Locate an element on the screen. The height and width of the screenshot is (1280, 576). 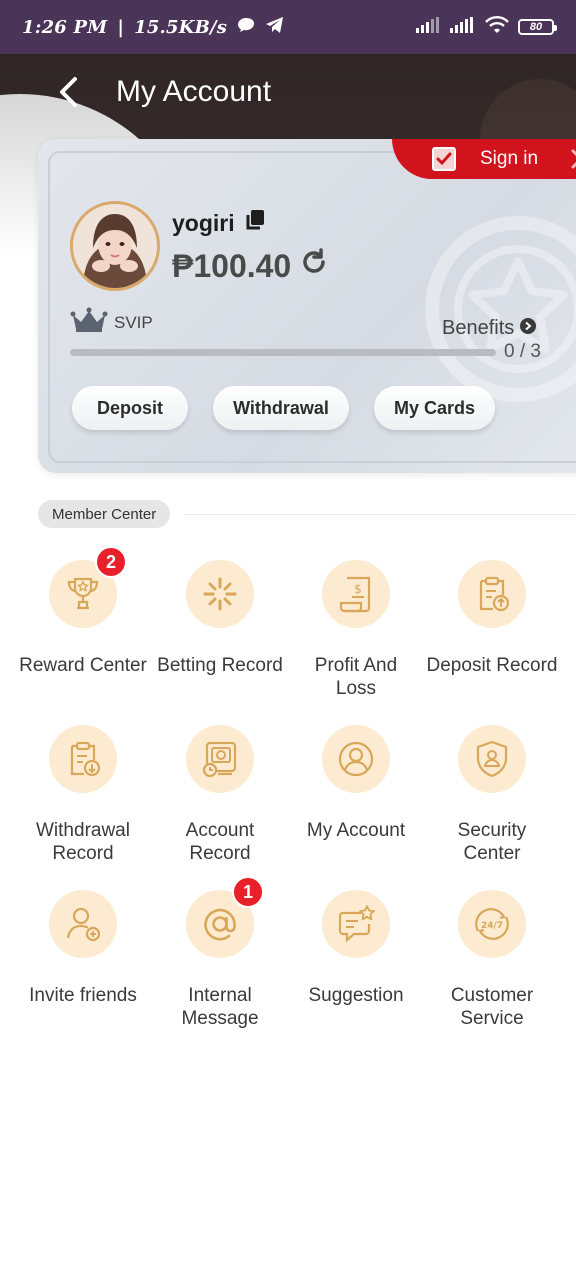
user-circle-icon is located at coordinates (356, 759).